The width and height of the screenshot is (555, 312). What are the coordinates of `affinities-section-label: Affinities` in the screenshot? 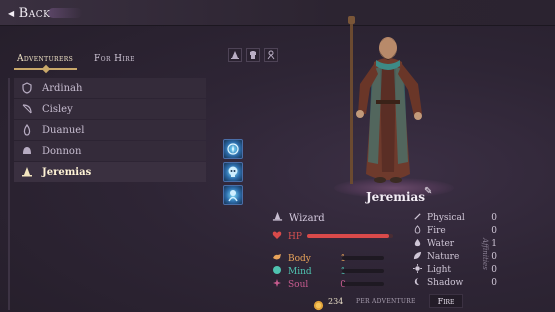 It's located at (485, 254).